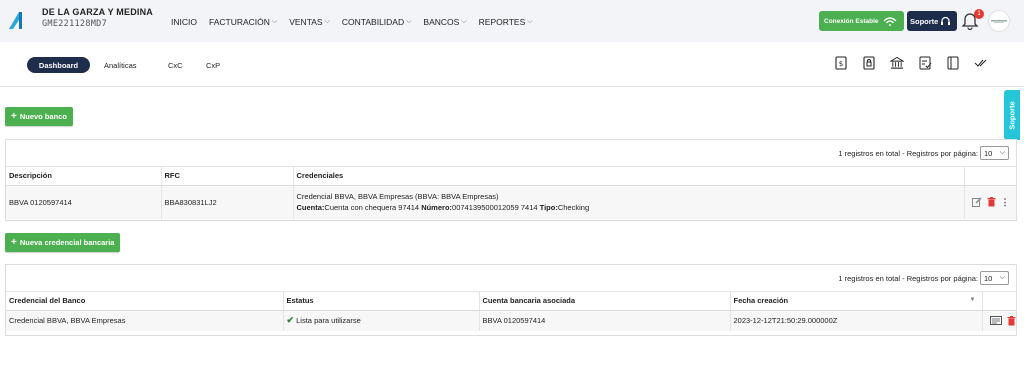  What do you see at coordinates (175, 65) in the screenshot?
I see `tab-cxc: CxC` at bounding box center [175, 65].